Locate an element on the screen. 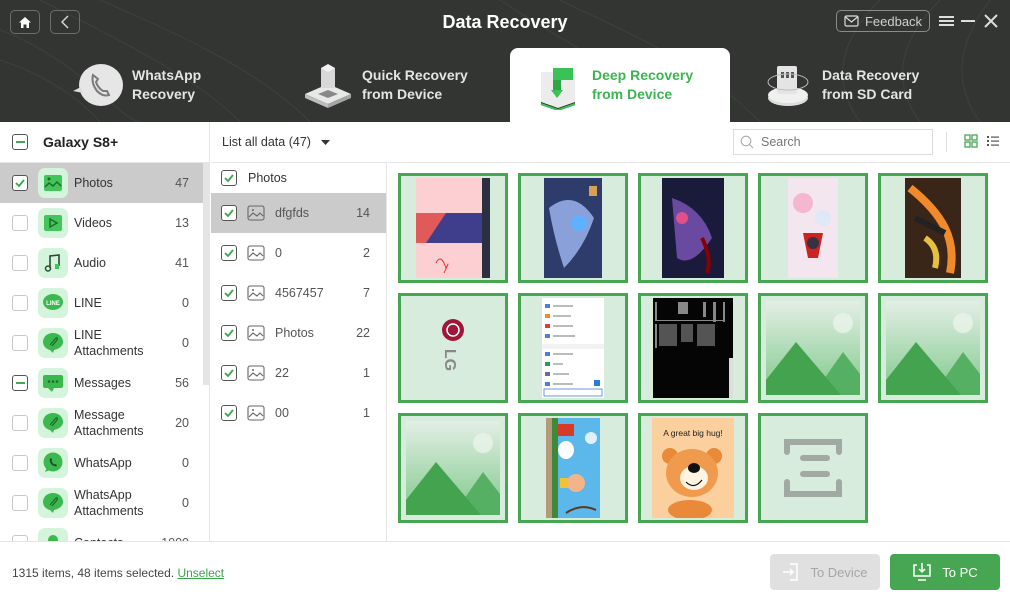  category-label: WhatsApp Attachments is located at coordinates (109, 503).